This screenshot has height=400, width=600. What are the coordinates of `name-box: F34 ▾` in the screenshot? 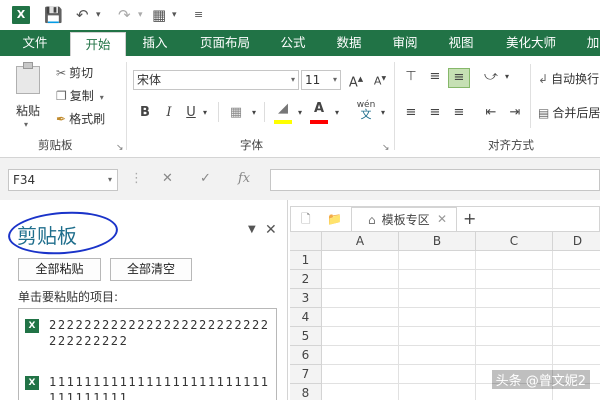 It's located at (63, 180).